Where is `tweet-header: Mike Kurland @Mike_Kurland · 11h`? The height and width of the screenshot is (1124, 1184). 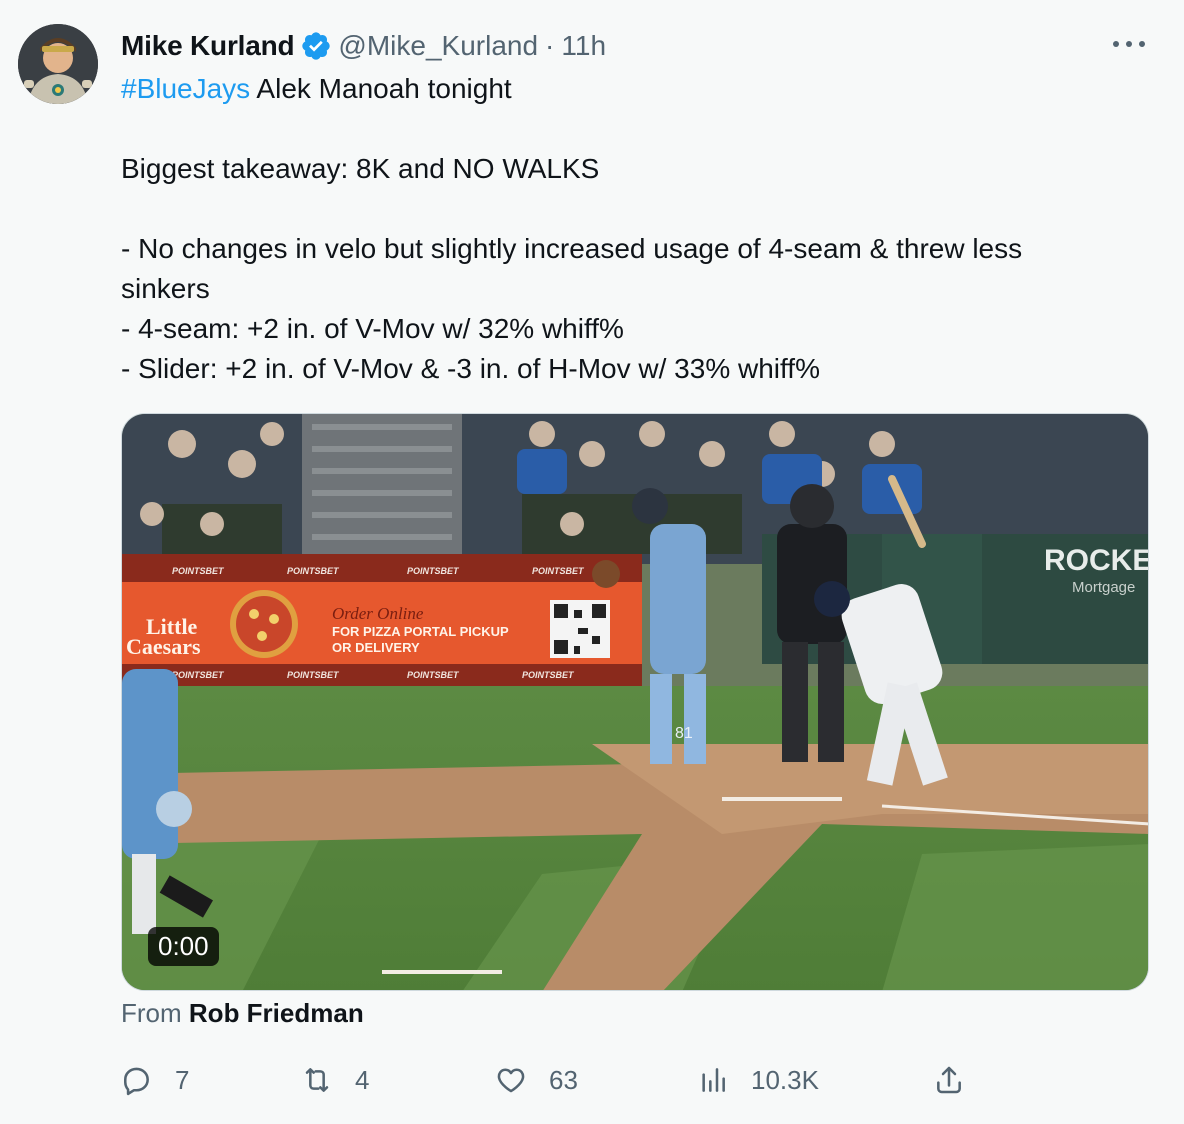
tweet-header: Mike Kurland @Mike_Kurland · 11h is located at coordinates (363, 46).